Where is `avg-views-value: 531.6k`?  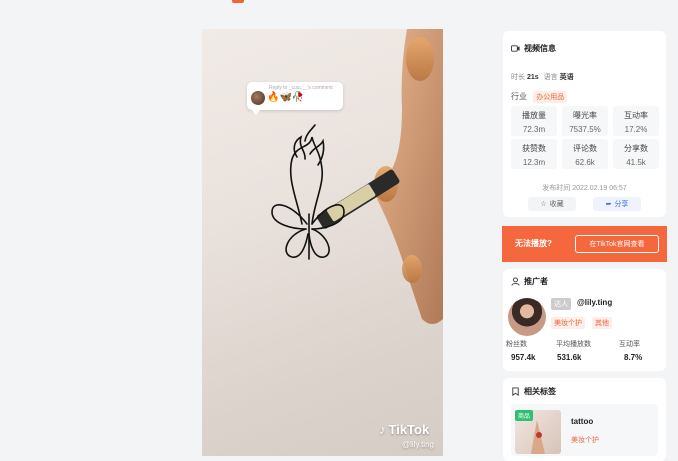
avg-views-value: 531.6k is located at coordinates (569, 357).